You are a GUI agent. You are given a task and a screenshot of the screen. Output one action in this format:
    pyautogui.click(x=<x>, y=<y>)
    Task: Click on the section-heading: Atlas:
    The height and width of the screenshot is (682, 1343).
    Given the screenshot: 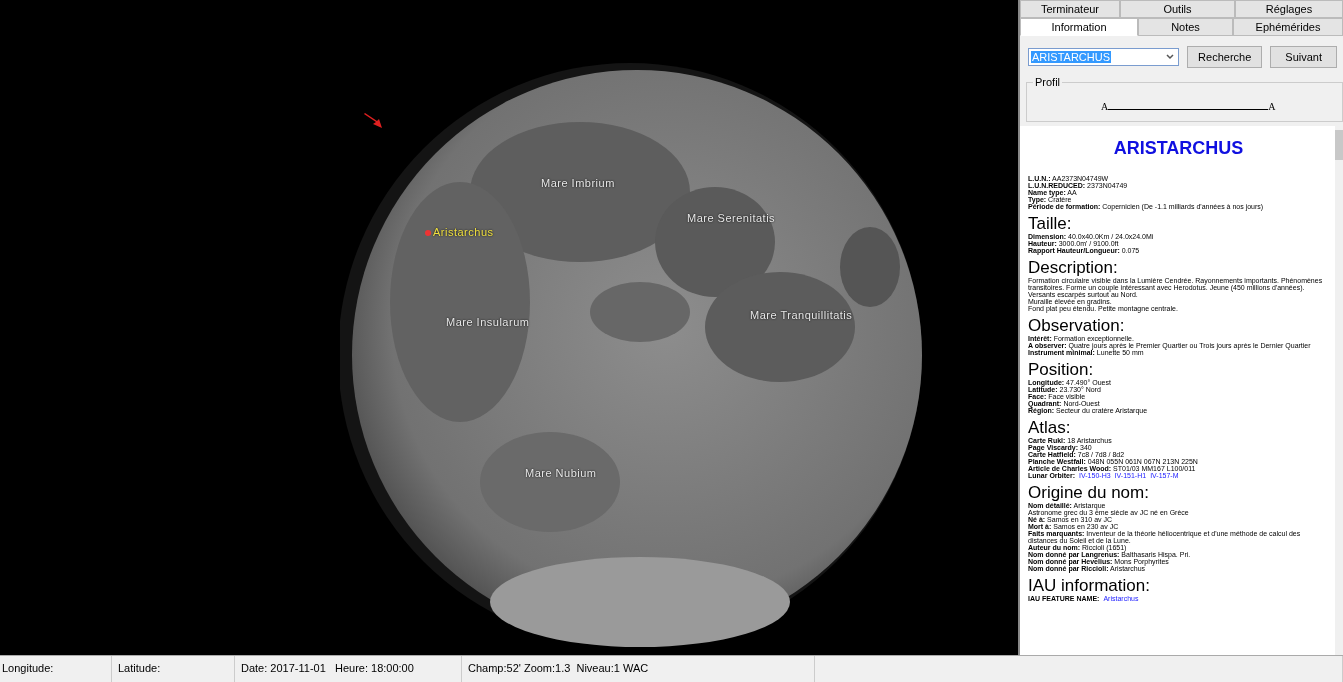 What is the action you would take?
    pyautogui.click(x=1050, y=427)
    